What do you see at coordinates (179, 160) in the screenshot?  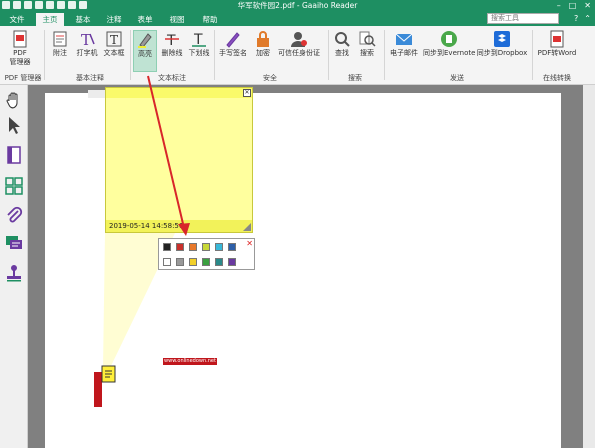 I see `note-popup: ✕ 2019-05-14 14:58:56` at bounding box center [179, 160].